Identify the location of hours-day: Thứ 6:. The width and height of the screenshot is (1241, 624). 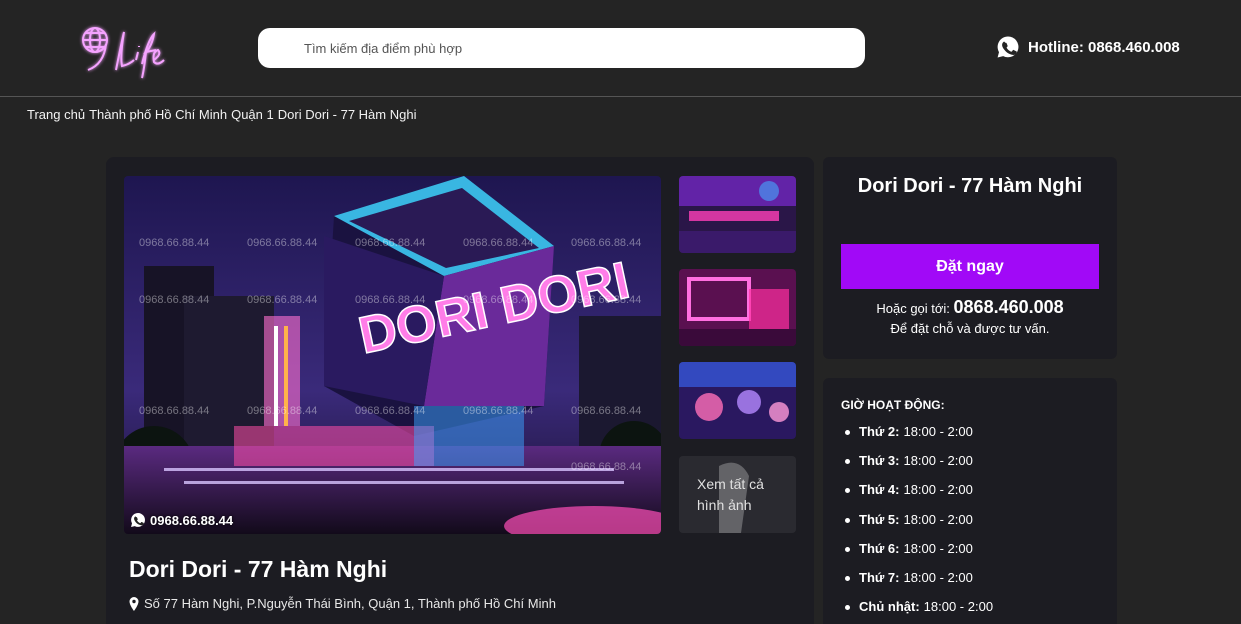
(879, 548).